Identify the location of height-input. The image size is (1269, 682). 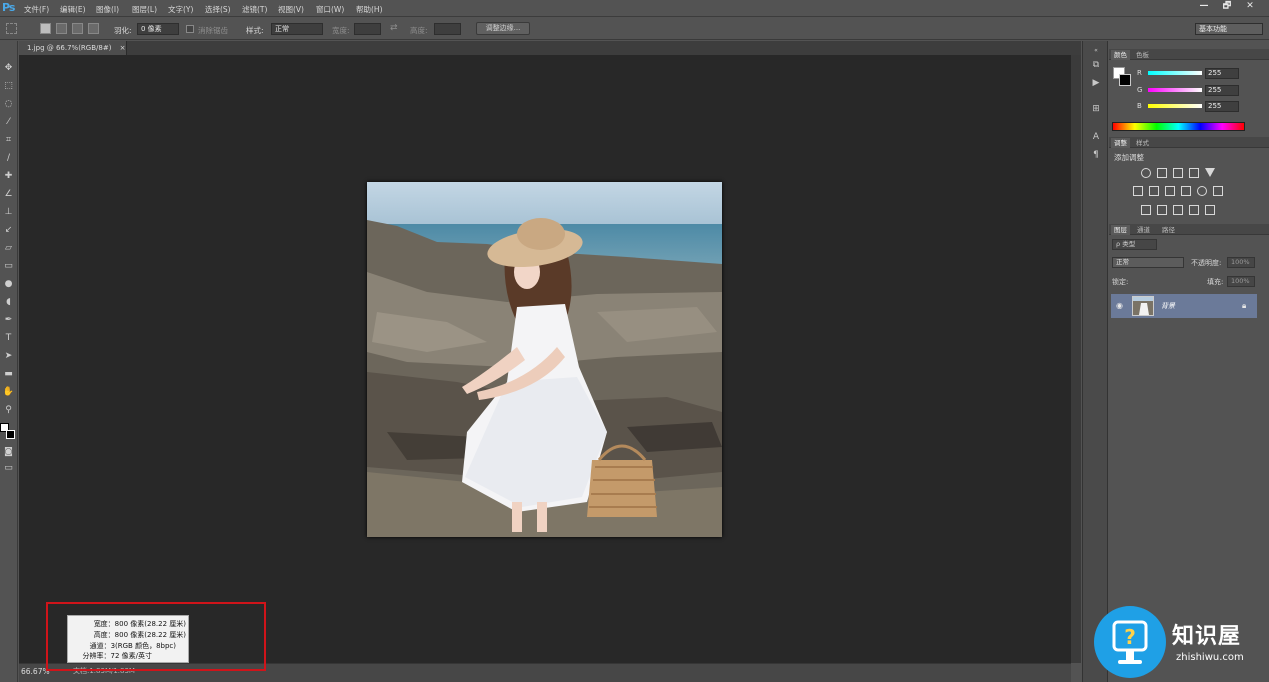
(447, 29).